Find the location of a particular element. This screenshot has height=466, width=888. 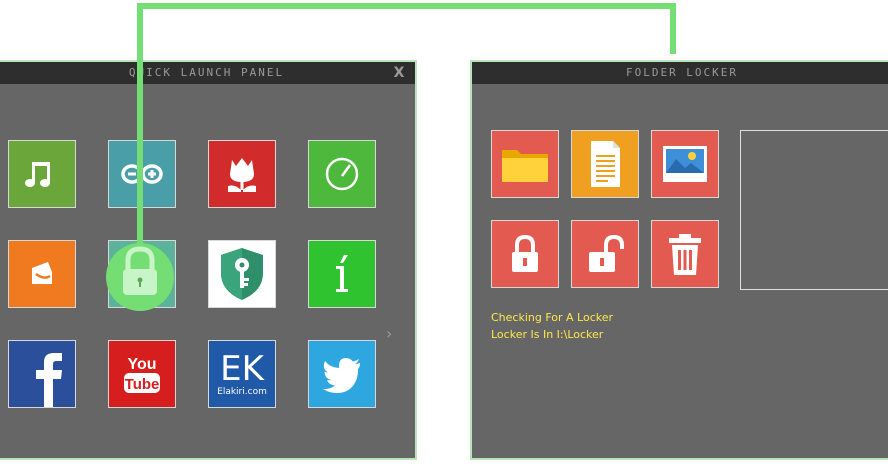

speedometer-icon is located at coordinates (342, 174).